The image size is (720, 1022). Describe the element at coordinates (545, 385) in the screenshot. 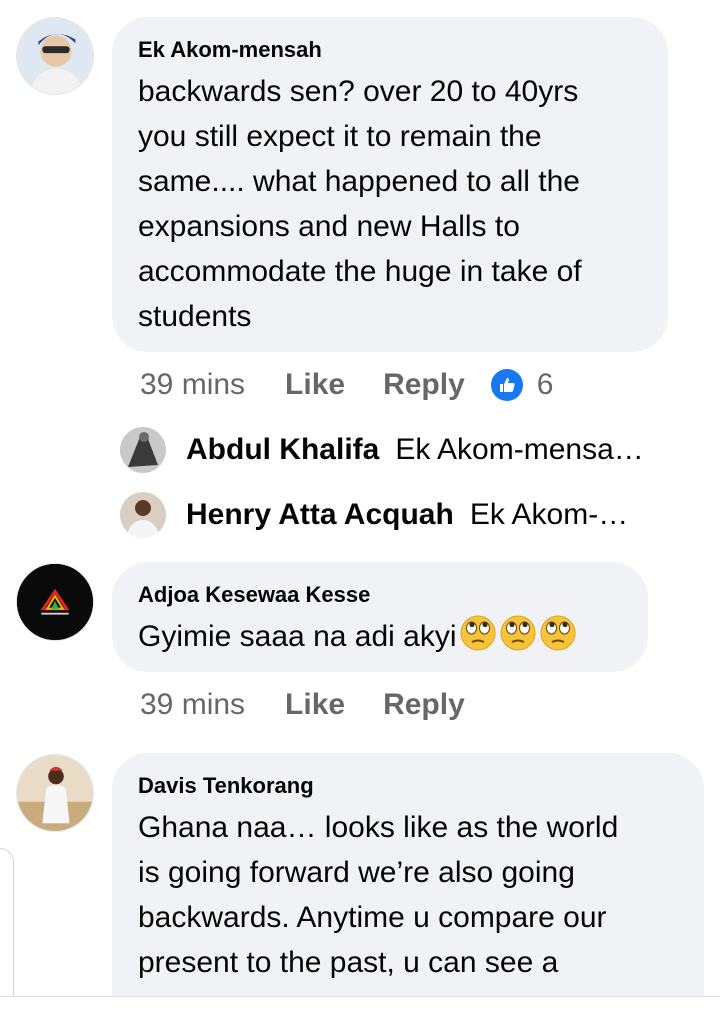

I see `reaction-count: 6` at that location.